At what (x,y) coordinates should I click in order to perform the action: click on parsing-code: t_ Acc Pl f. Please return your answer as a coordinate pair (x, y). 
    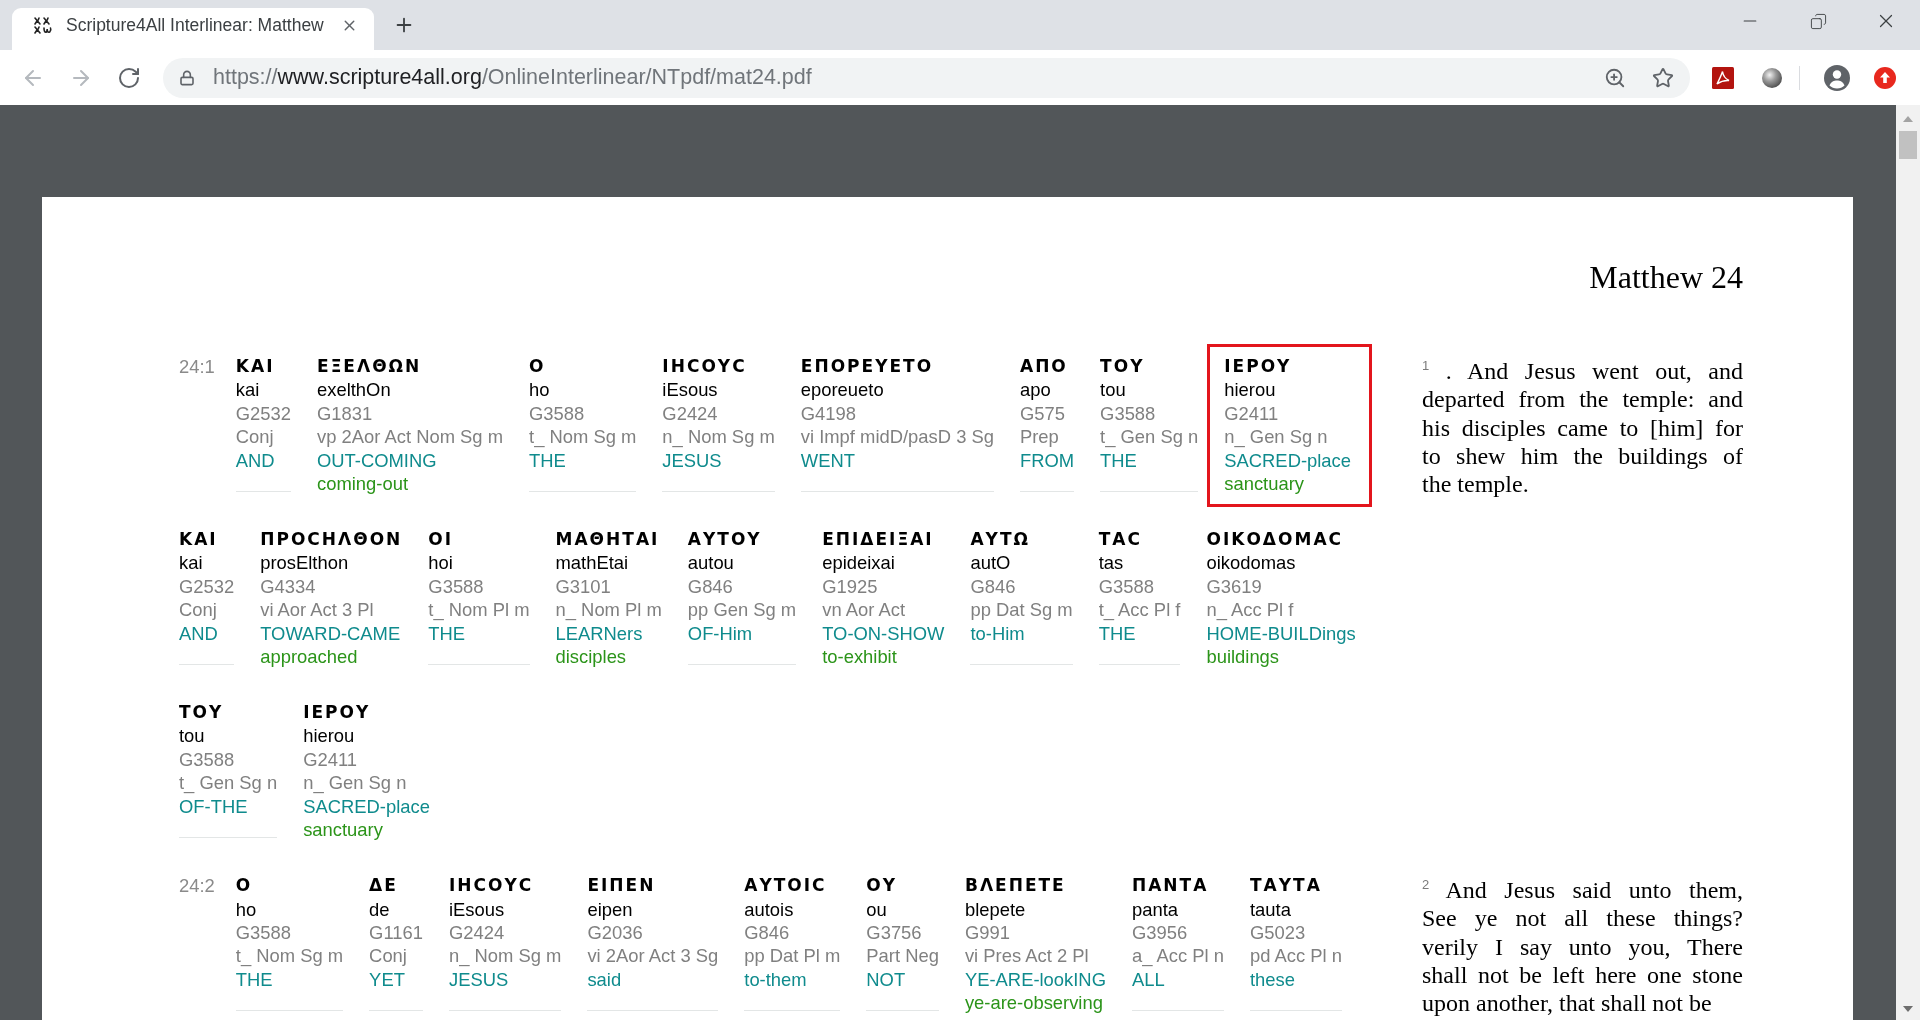
    Looking at the image, I should click on (1139, 610).